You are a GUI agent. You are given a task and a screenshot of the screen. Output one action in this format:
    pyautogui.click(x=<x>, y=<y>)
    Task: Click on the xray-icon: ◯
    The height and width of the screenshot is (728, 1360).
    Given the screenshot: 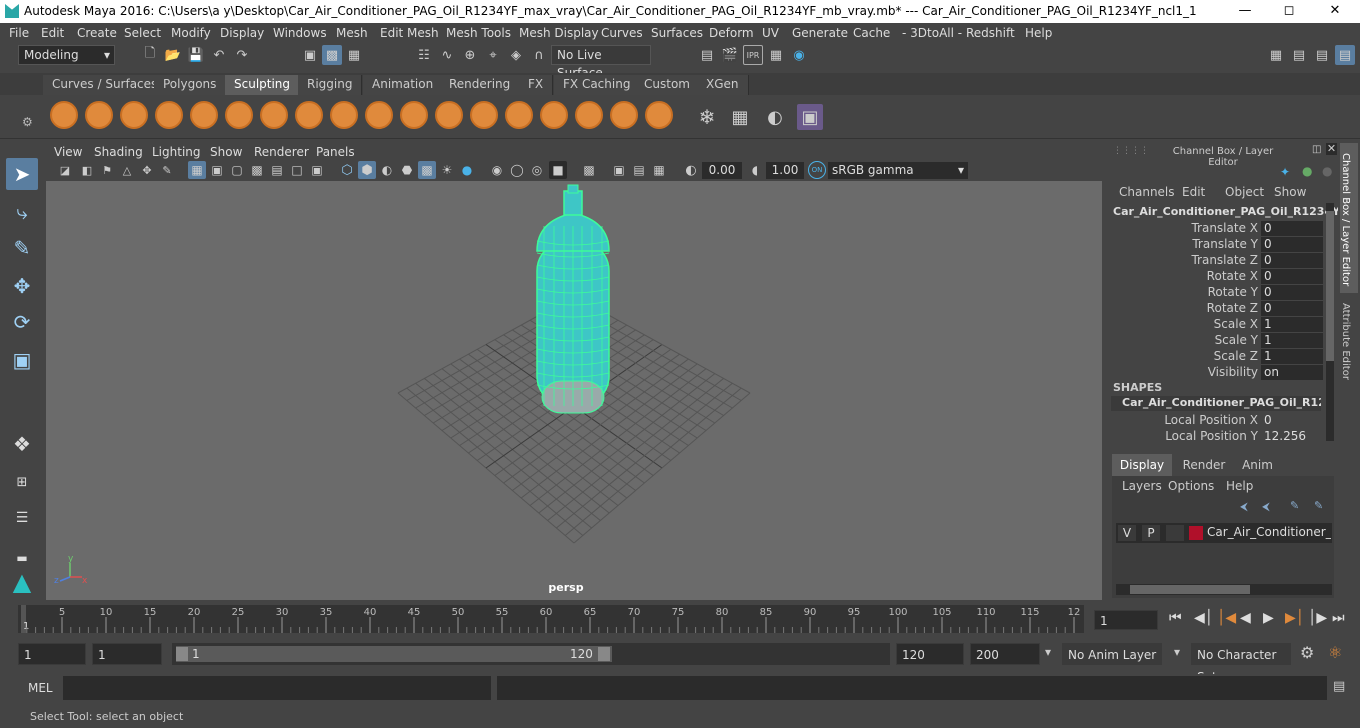 What is the action you would take?
    pyautogui.click(x=517, y=170)
    